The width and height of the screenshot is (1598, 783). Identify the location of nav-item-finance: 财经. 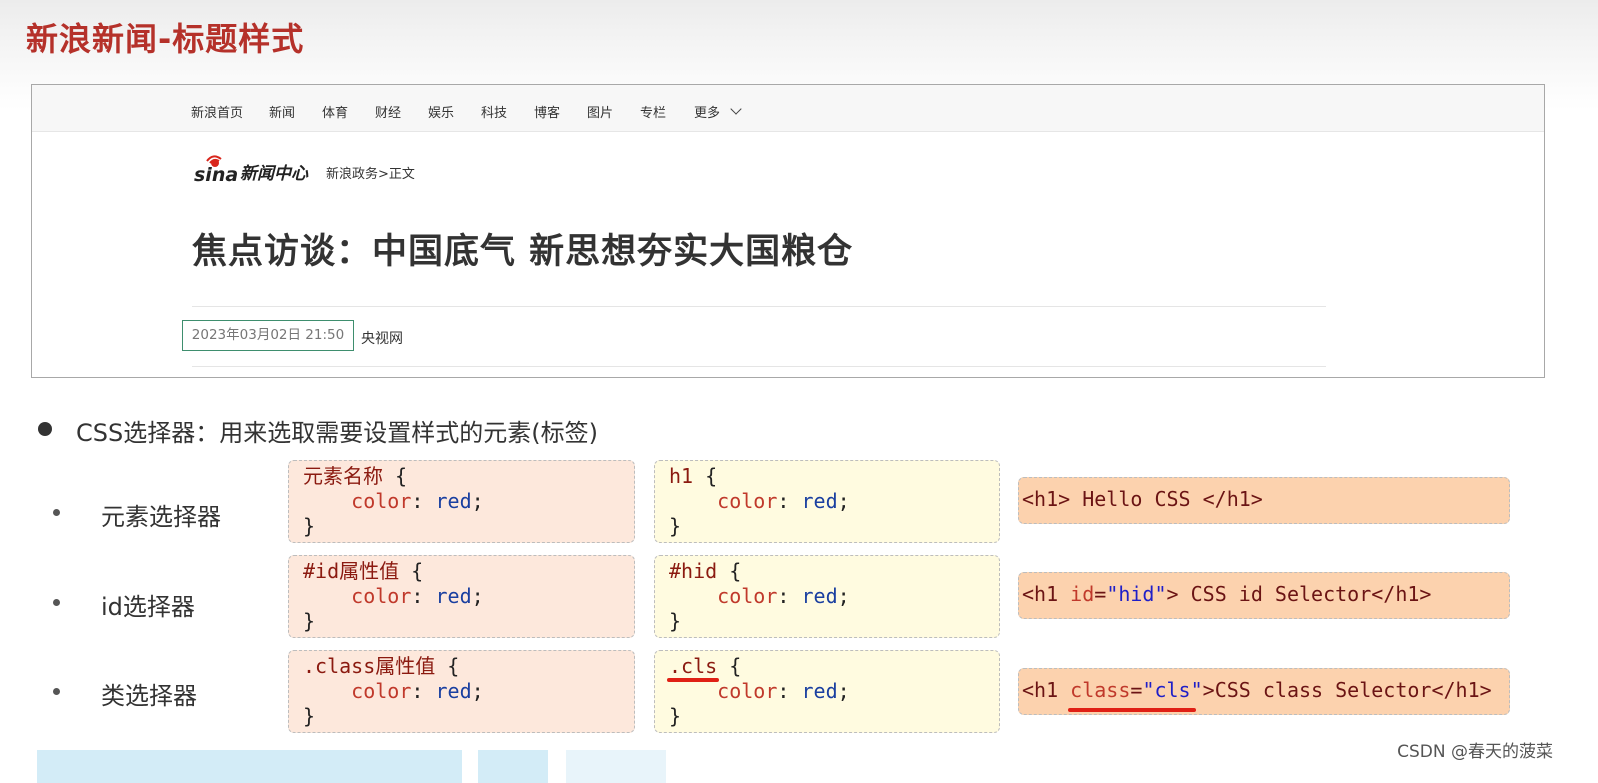
(388, 111).